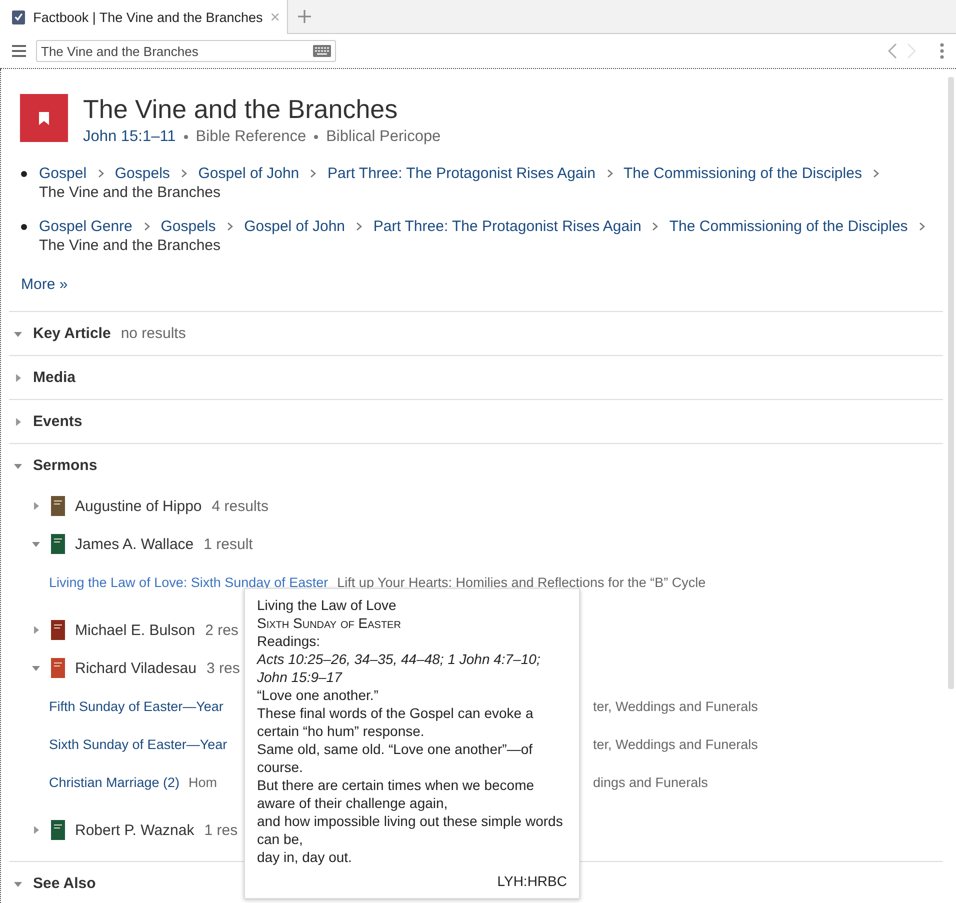  Describe the element at coordinates (153, 333) in the screenshot. I see `result-note: no results` at that location.